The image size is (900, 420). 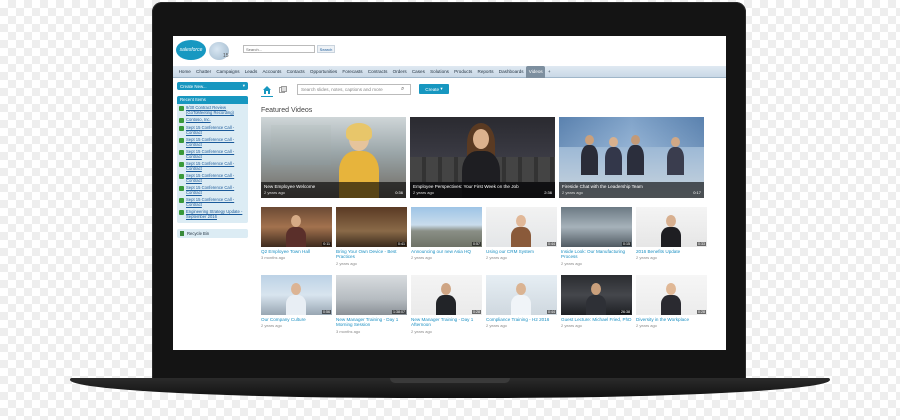 I want to click on tab-leads: Leads, so click(x=251, y=72).